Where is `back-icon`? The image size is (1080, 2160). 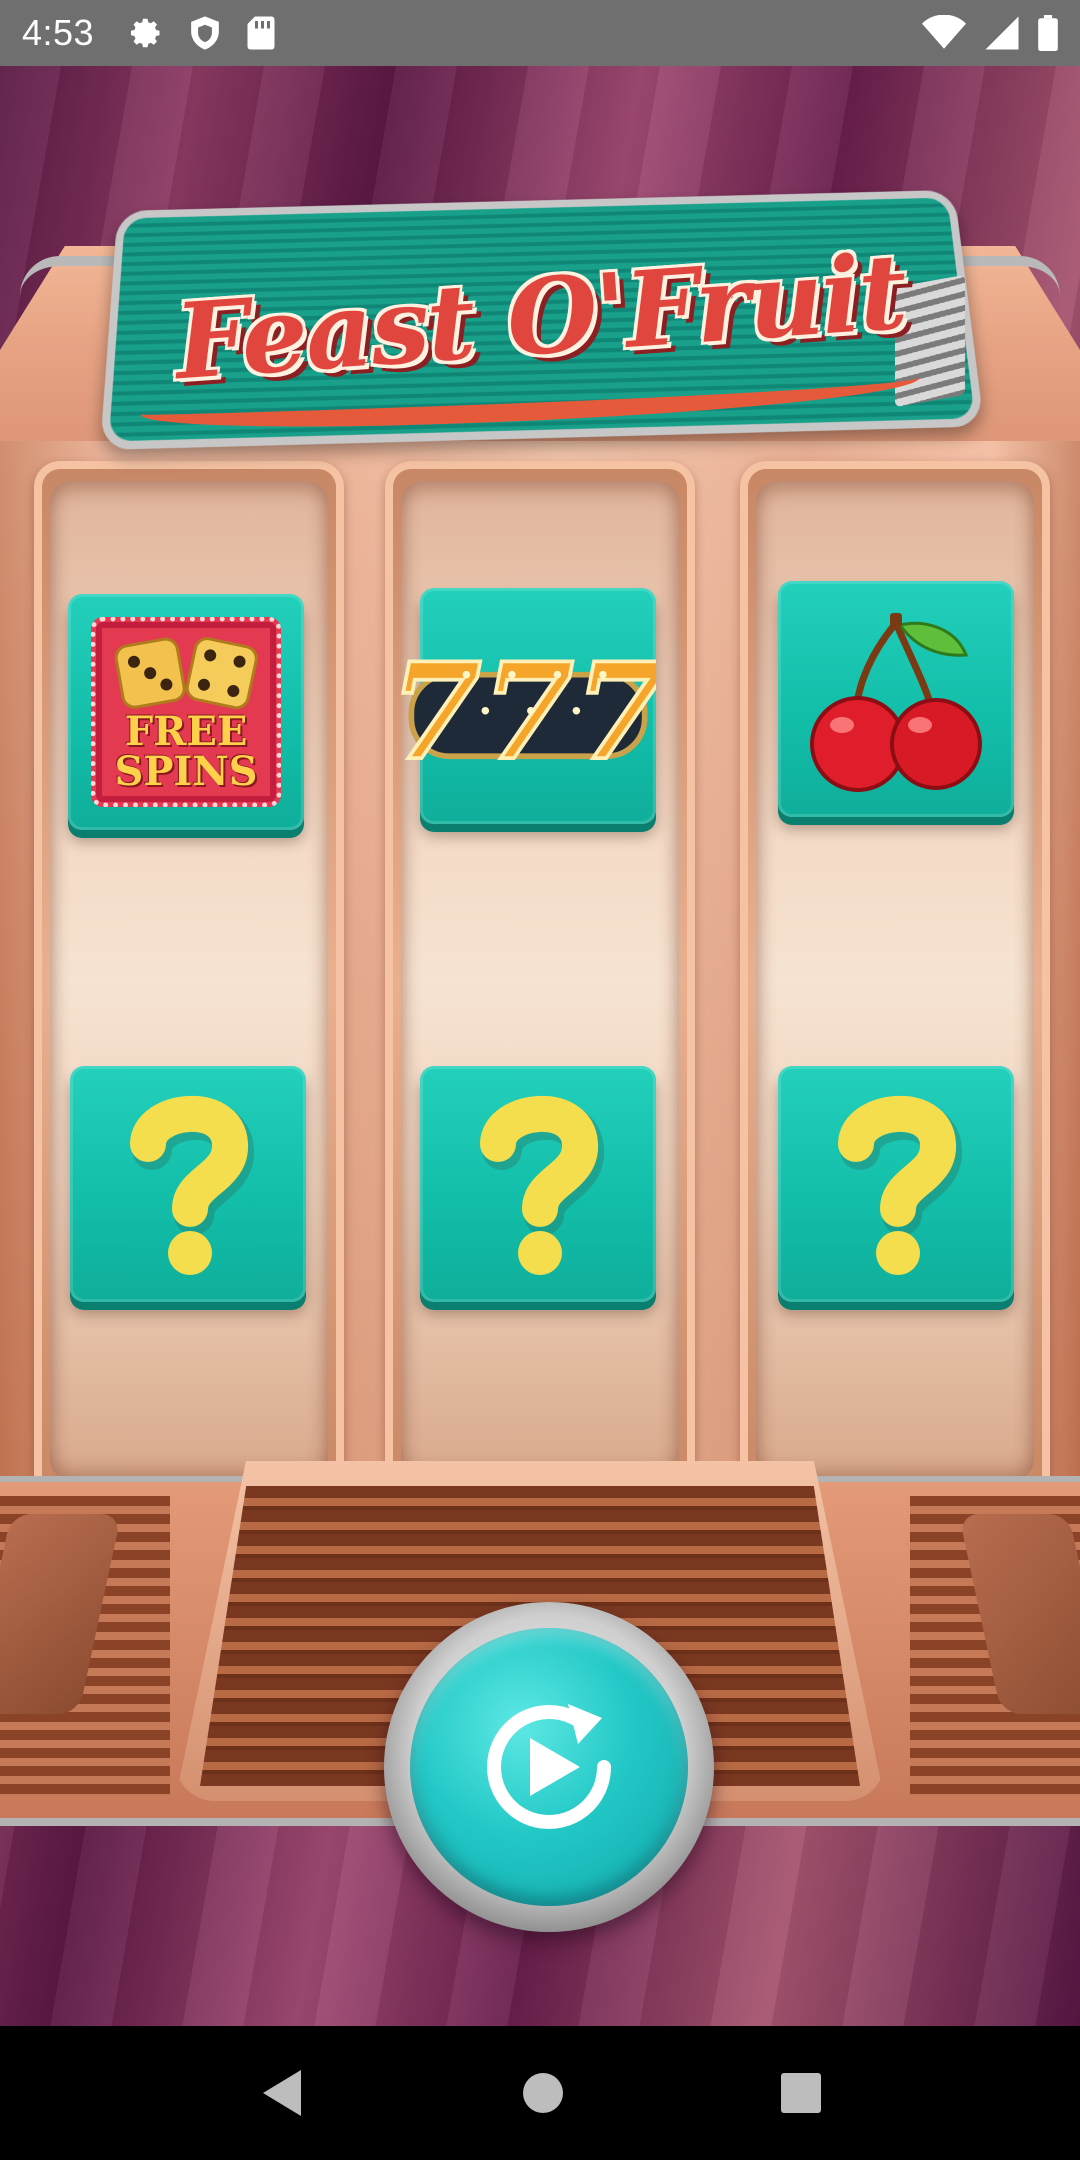
back-icon is located at coordinates (282, 2093).